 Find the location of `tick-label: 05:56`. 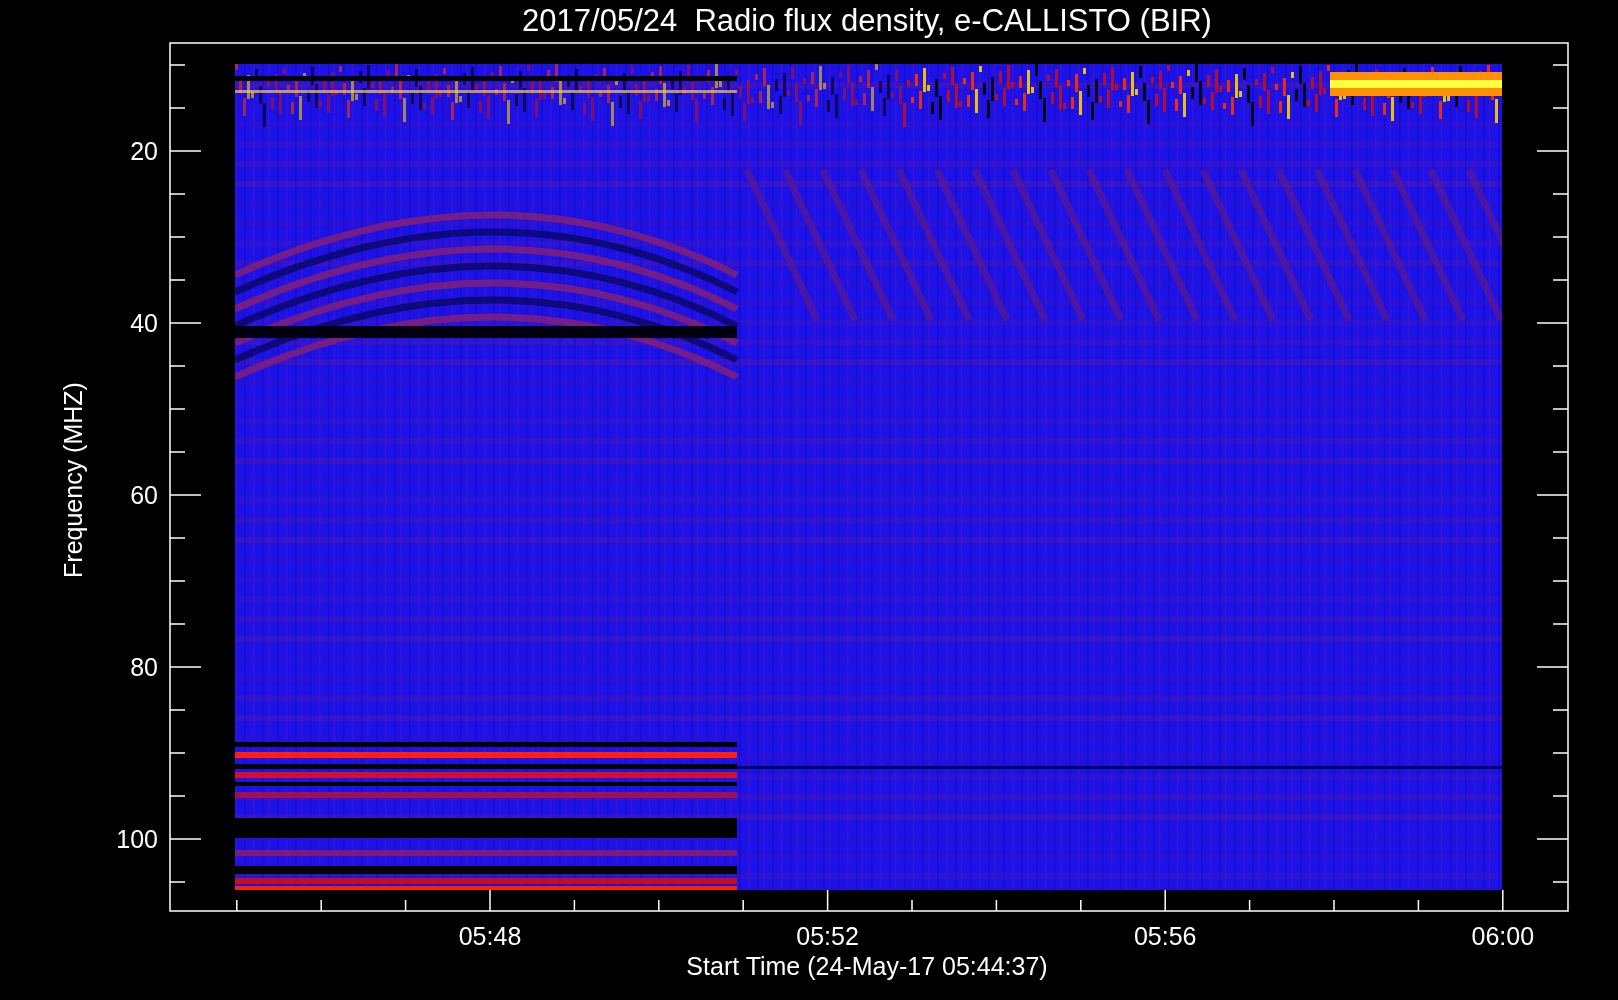

tick-label: 05:56 is located at coordinates (1165, 936).